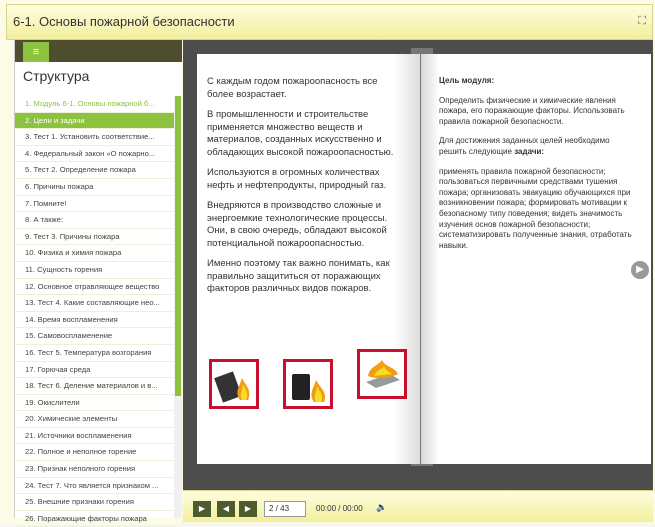 The image size is (655, 527). Describe the element at coordinates (248, 509) in the screenshot. I see `next-slide-button: ▶` at that location.